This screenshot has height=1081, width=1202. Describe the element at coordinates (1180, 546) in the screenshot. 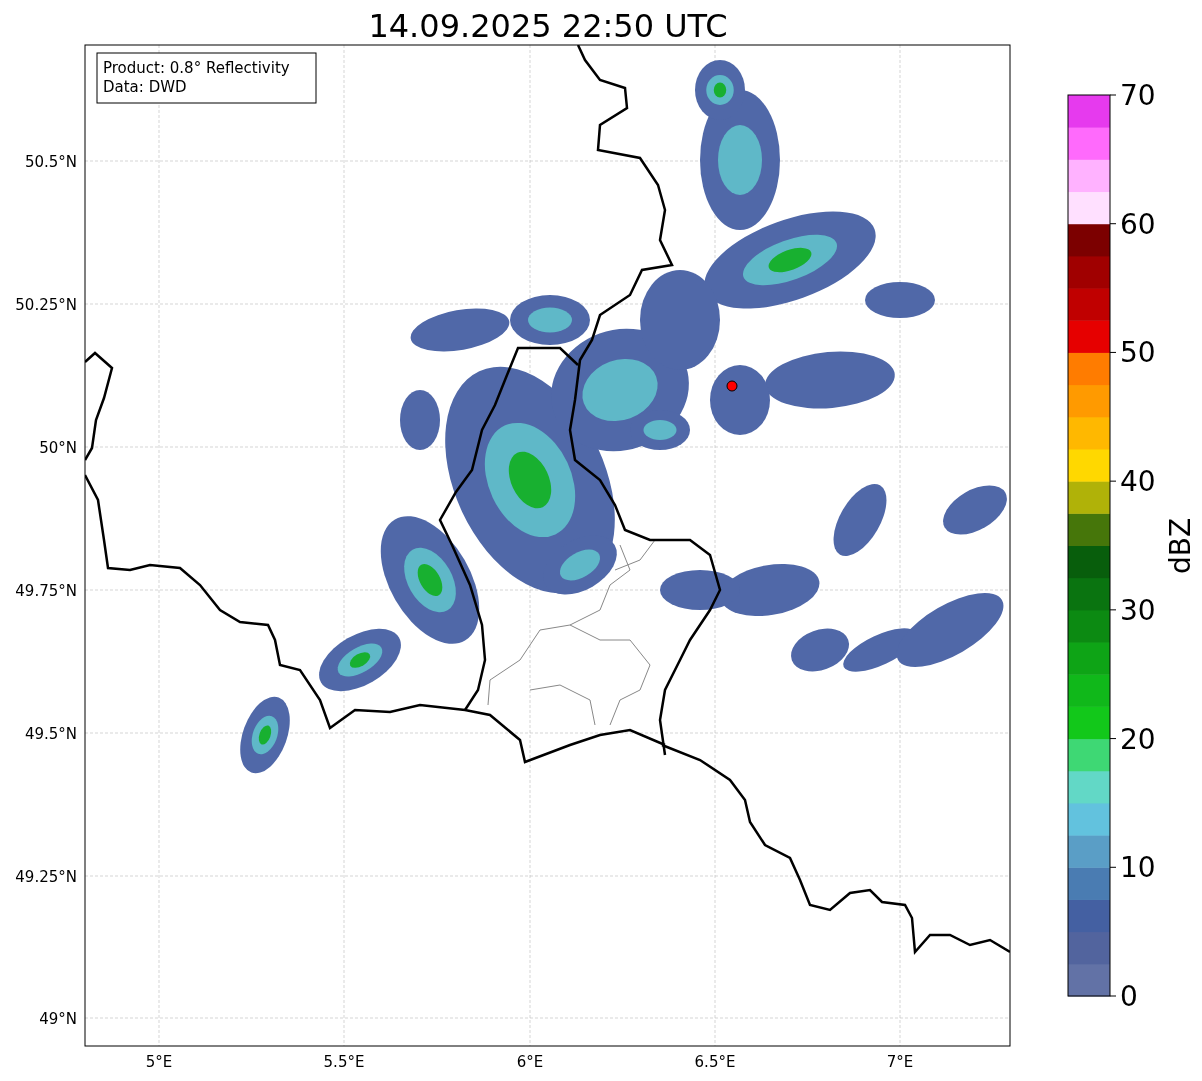

I see `colorbar-label: dBZ` at that location.